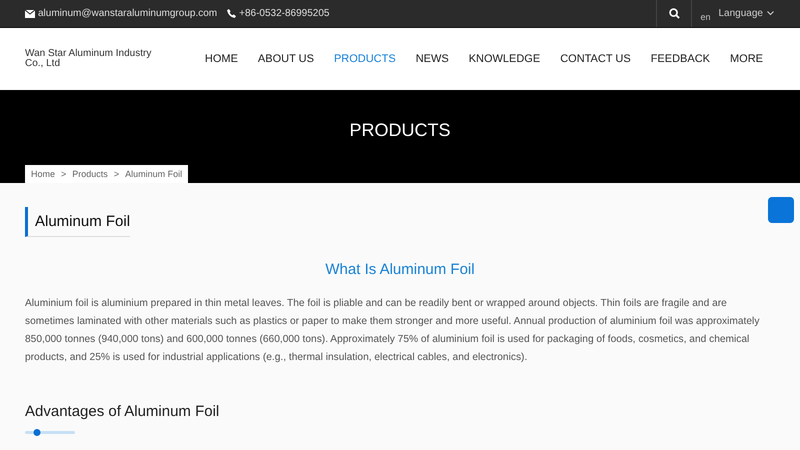 The width and height of the screenshot is (800, 450). Describe the element at coordinates (77, 222) in the screenshot. I see `page-heading: Aluminum Foil` at that location.